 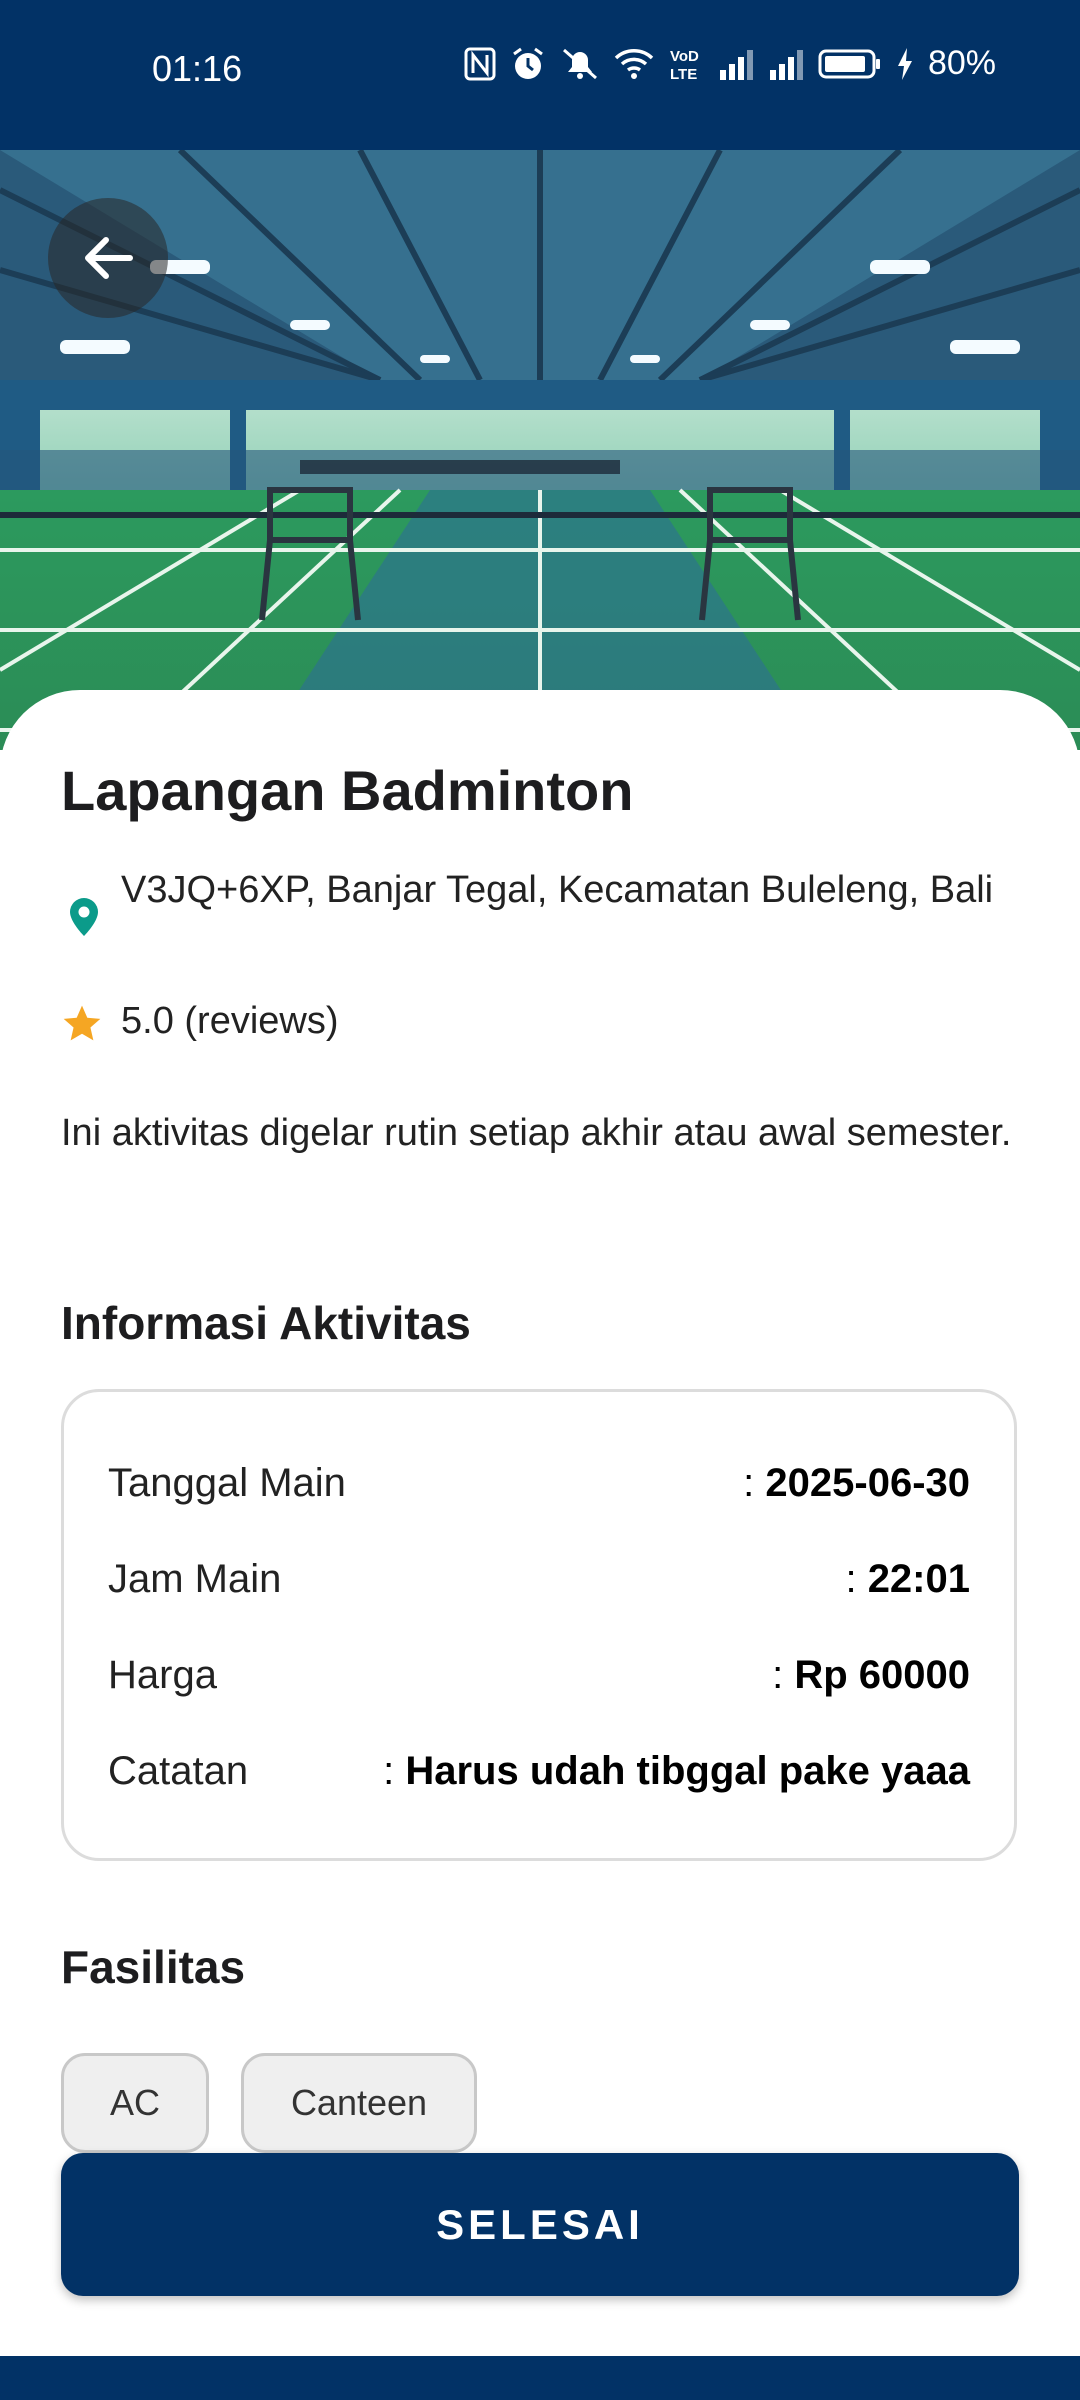 I want to click on status-time: 01:16, so click(x=197, y=68).